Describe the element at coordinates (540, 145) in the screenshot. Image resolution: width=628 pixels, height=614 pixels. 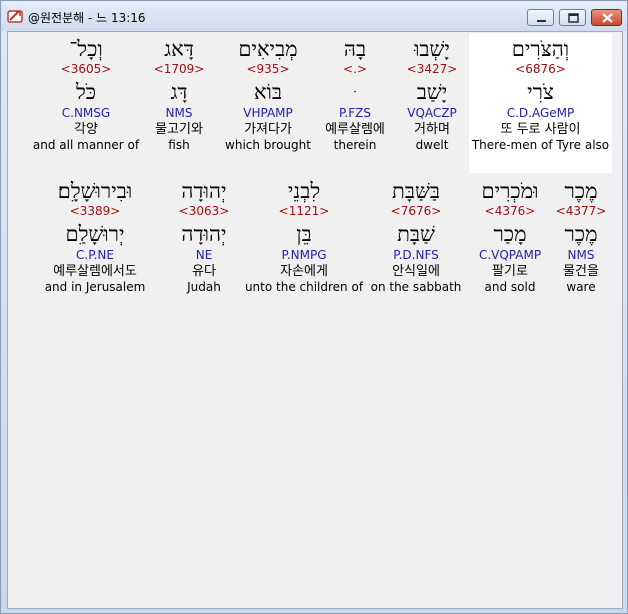
I see `english-gloss: There-men of Tyre also` at that location.